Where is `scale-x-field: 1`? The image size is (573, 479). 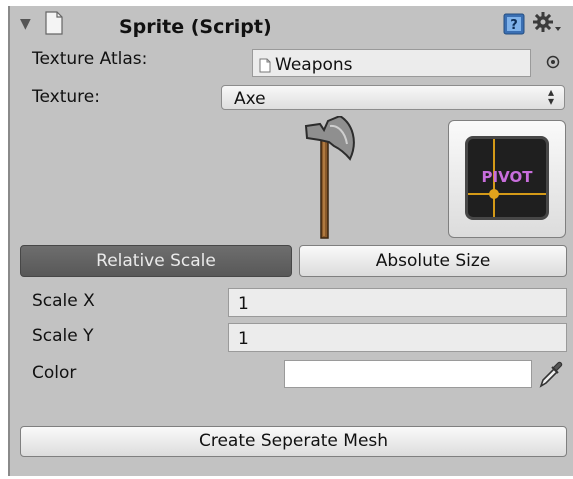
scale-x-field: 1 is located at coordinates (397, 302).